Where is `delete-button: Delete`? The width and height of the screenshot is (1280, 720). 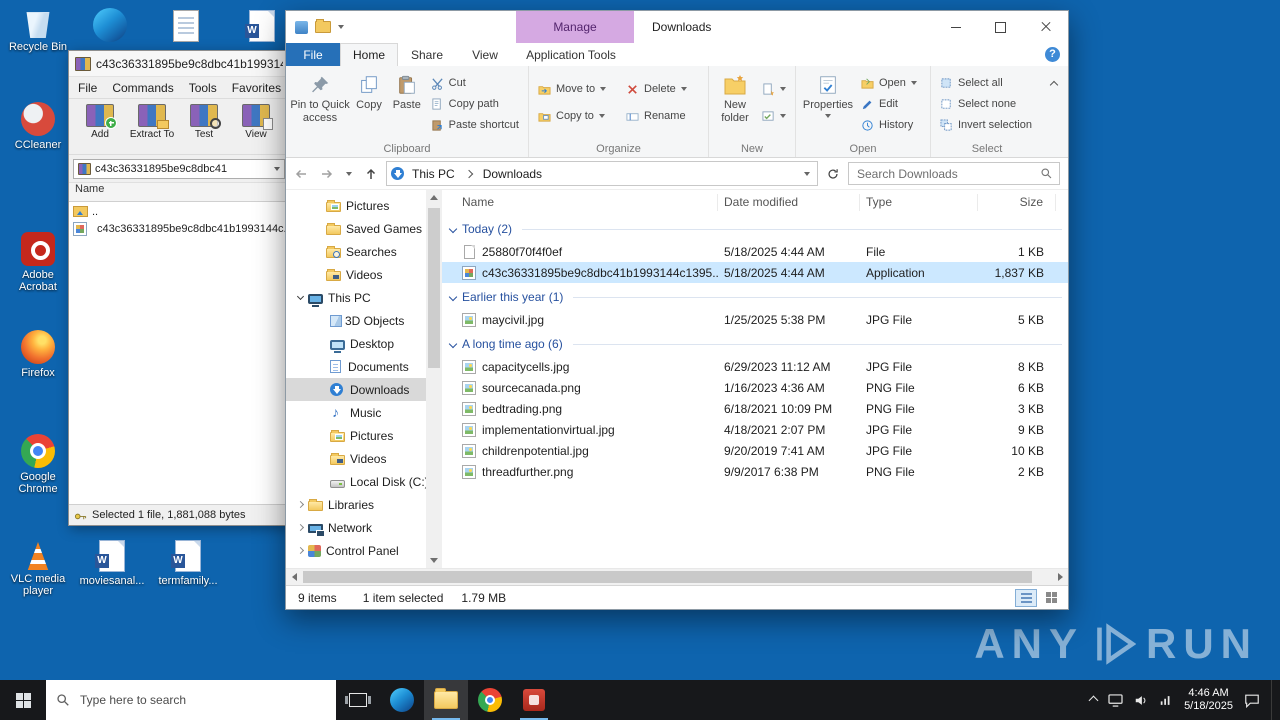 delete-button: Delete is located at coordinates (656, 89).